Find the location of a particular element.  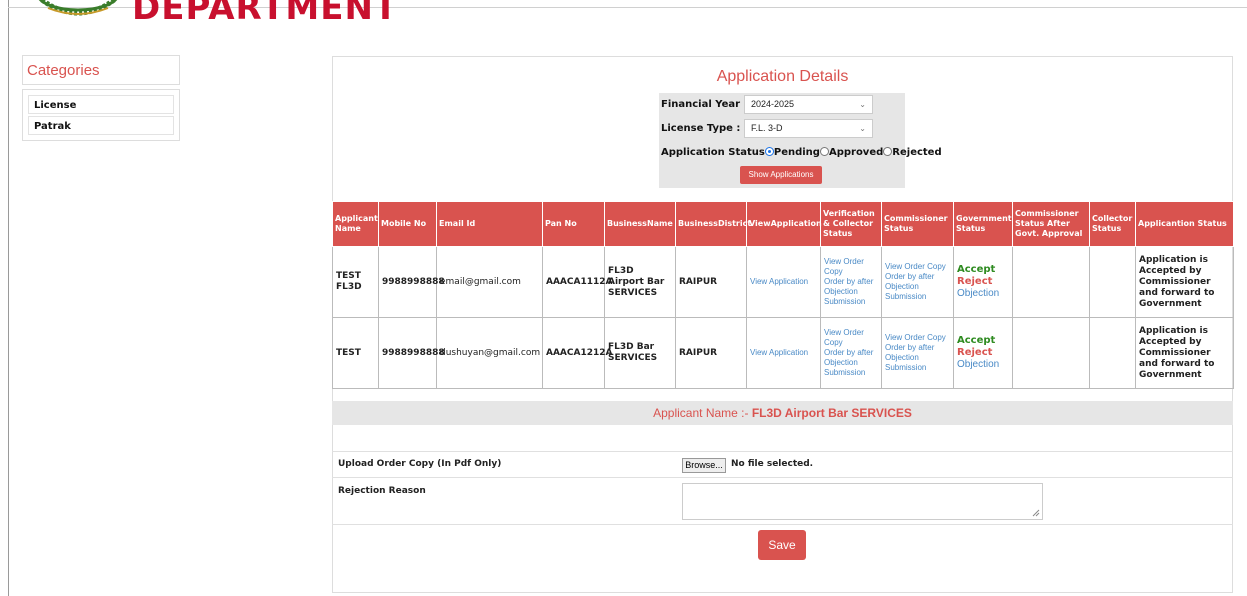

license-type-select: F.L. 3-D ⌄ is located at coordinates (808, 128).